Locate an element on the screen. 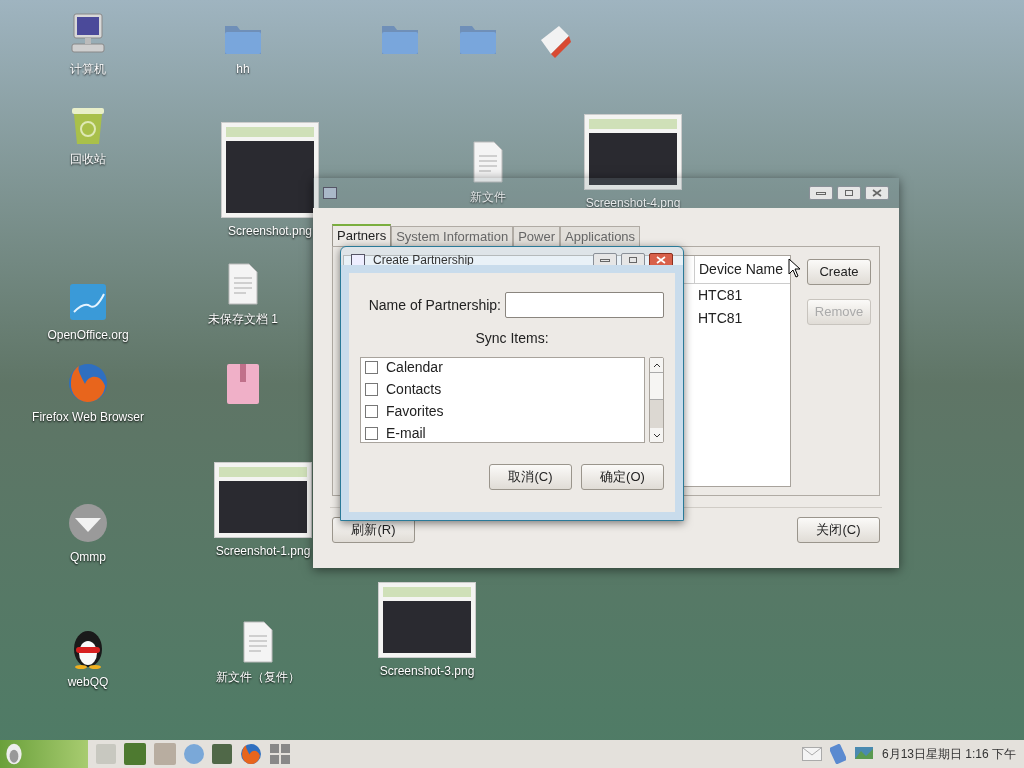 This screenshot has height=768, width=1024. checkbox-label: Calendar is located at coordinates (414, 367).